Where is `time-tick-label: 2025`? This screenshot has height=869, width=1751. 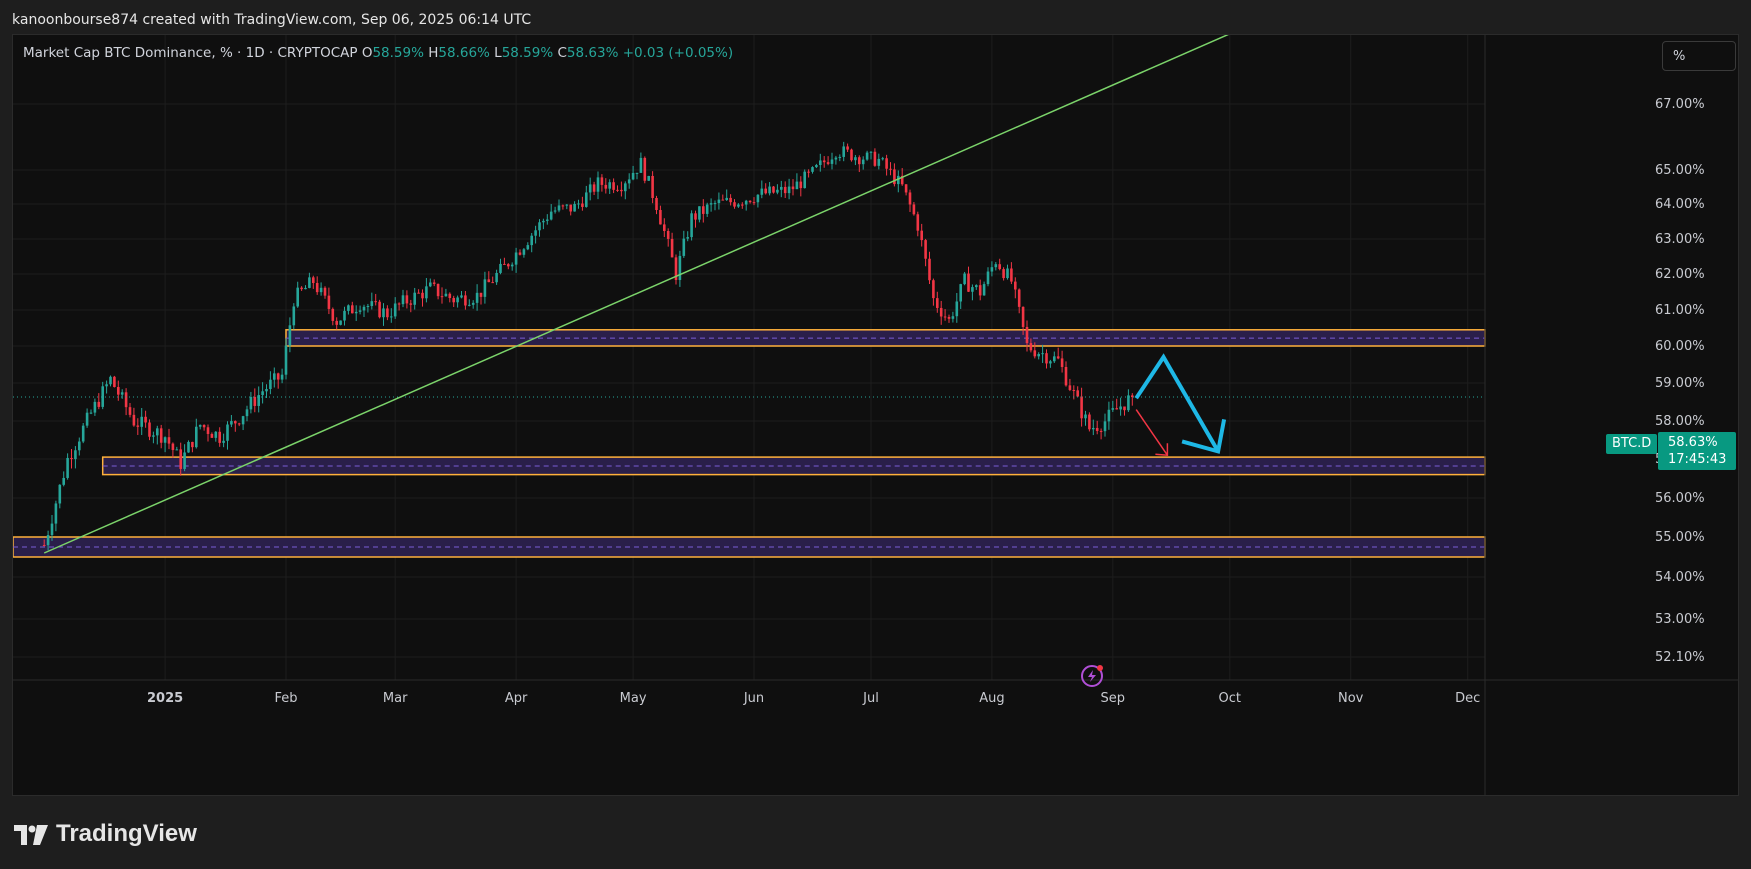
time-tick-label: 2025 is located at coordinates (165, 698).